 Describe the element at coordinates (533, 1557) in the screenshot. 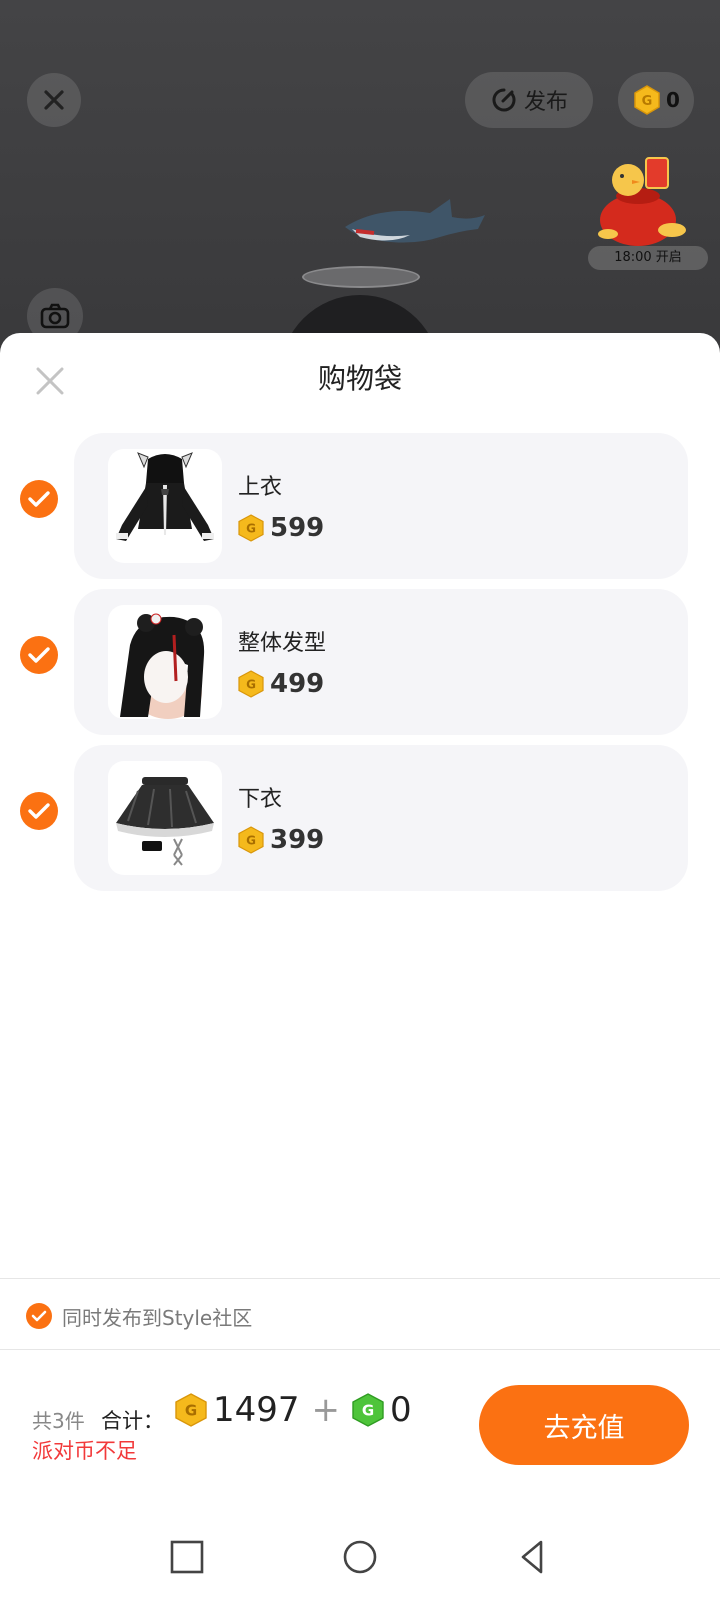

I see `back-icon` at that location.